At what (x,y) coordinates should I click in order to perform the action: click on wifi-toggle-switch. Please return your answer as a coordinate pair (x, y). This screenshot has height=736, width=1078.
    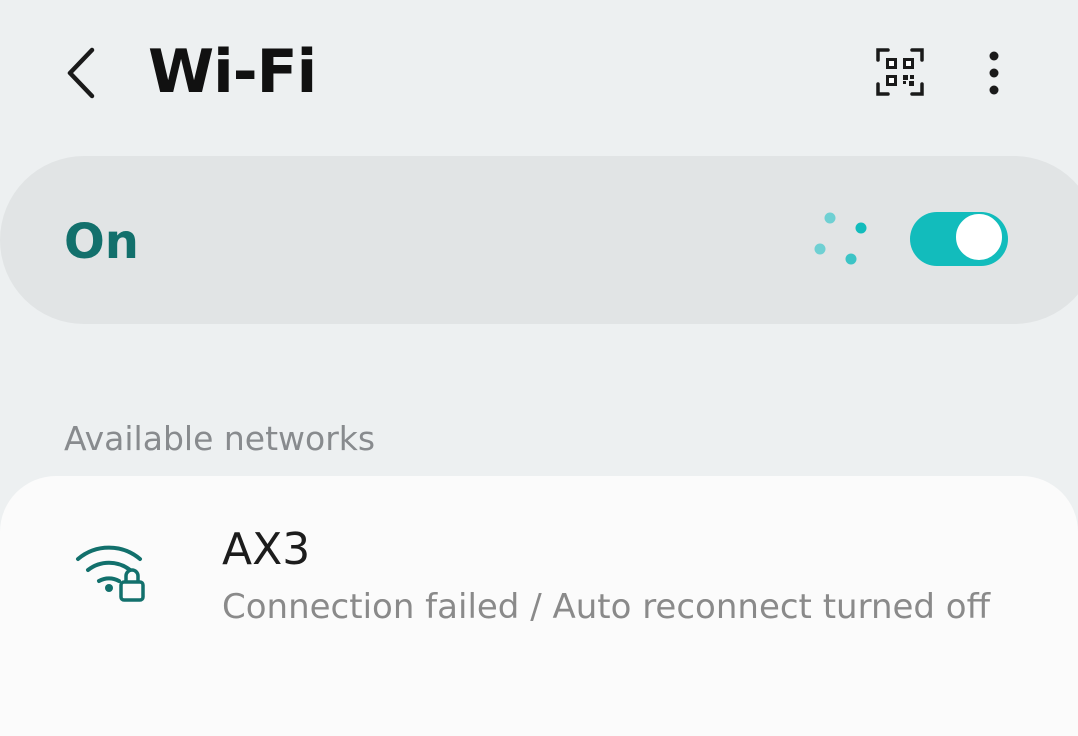
    Looking at the image, I should click on (960, 239).